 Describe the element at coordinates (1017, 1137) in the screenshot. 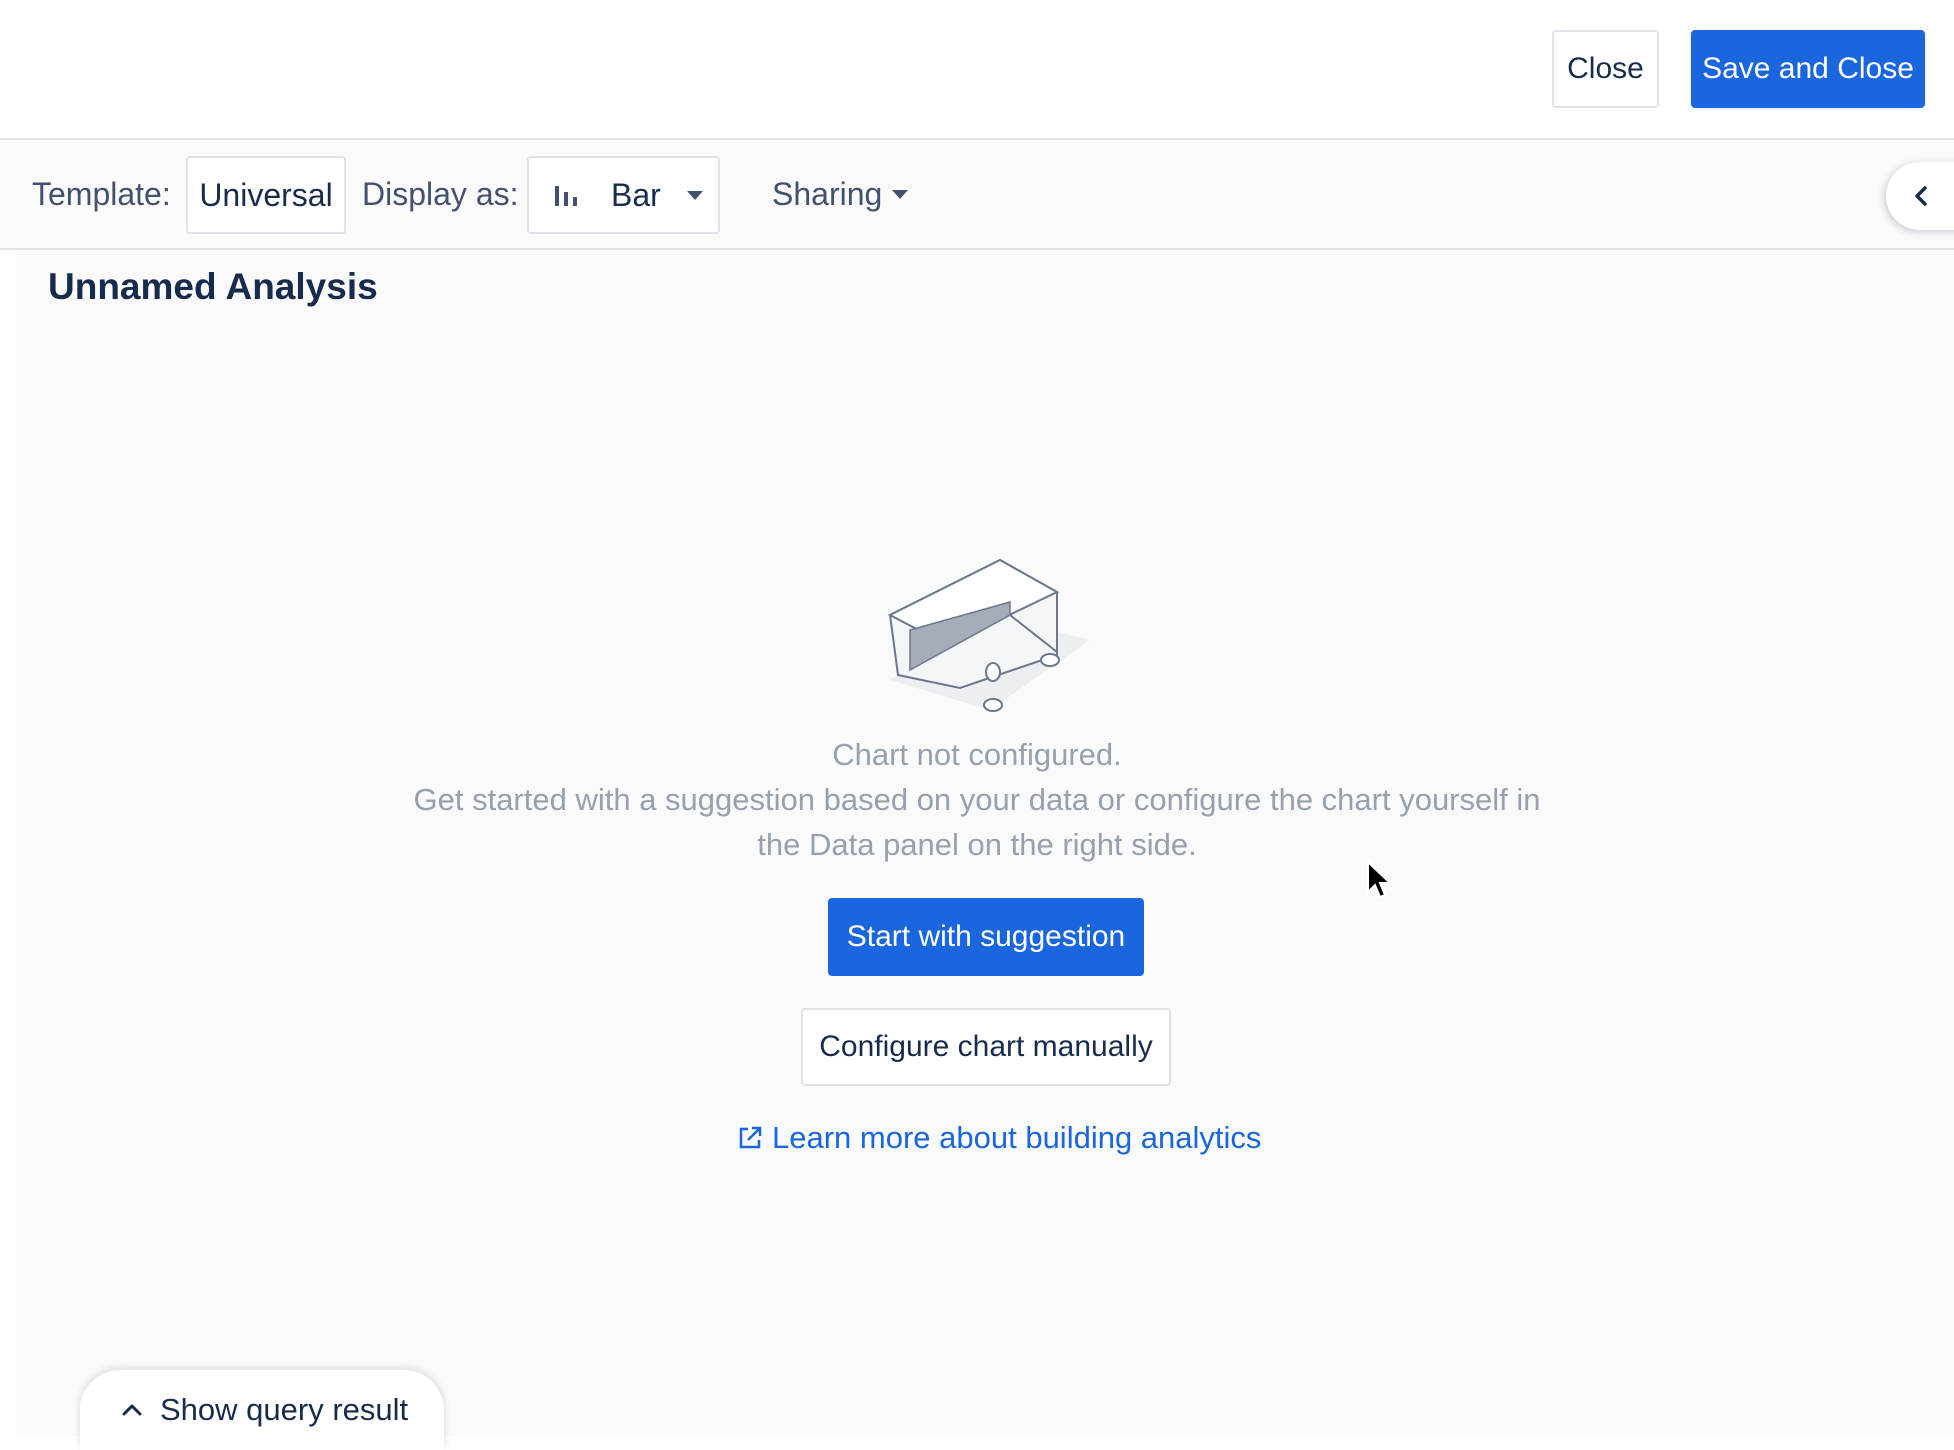

I see `learn-more-label: Learn more about building analytics` at that location.